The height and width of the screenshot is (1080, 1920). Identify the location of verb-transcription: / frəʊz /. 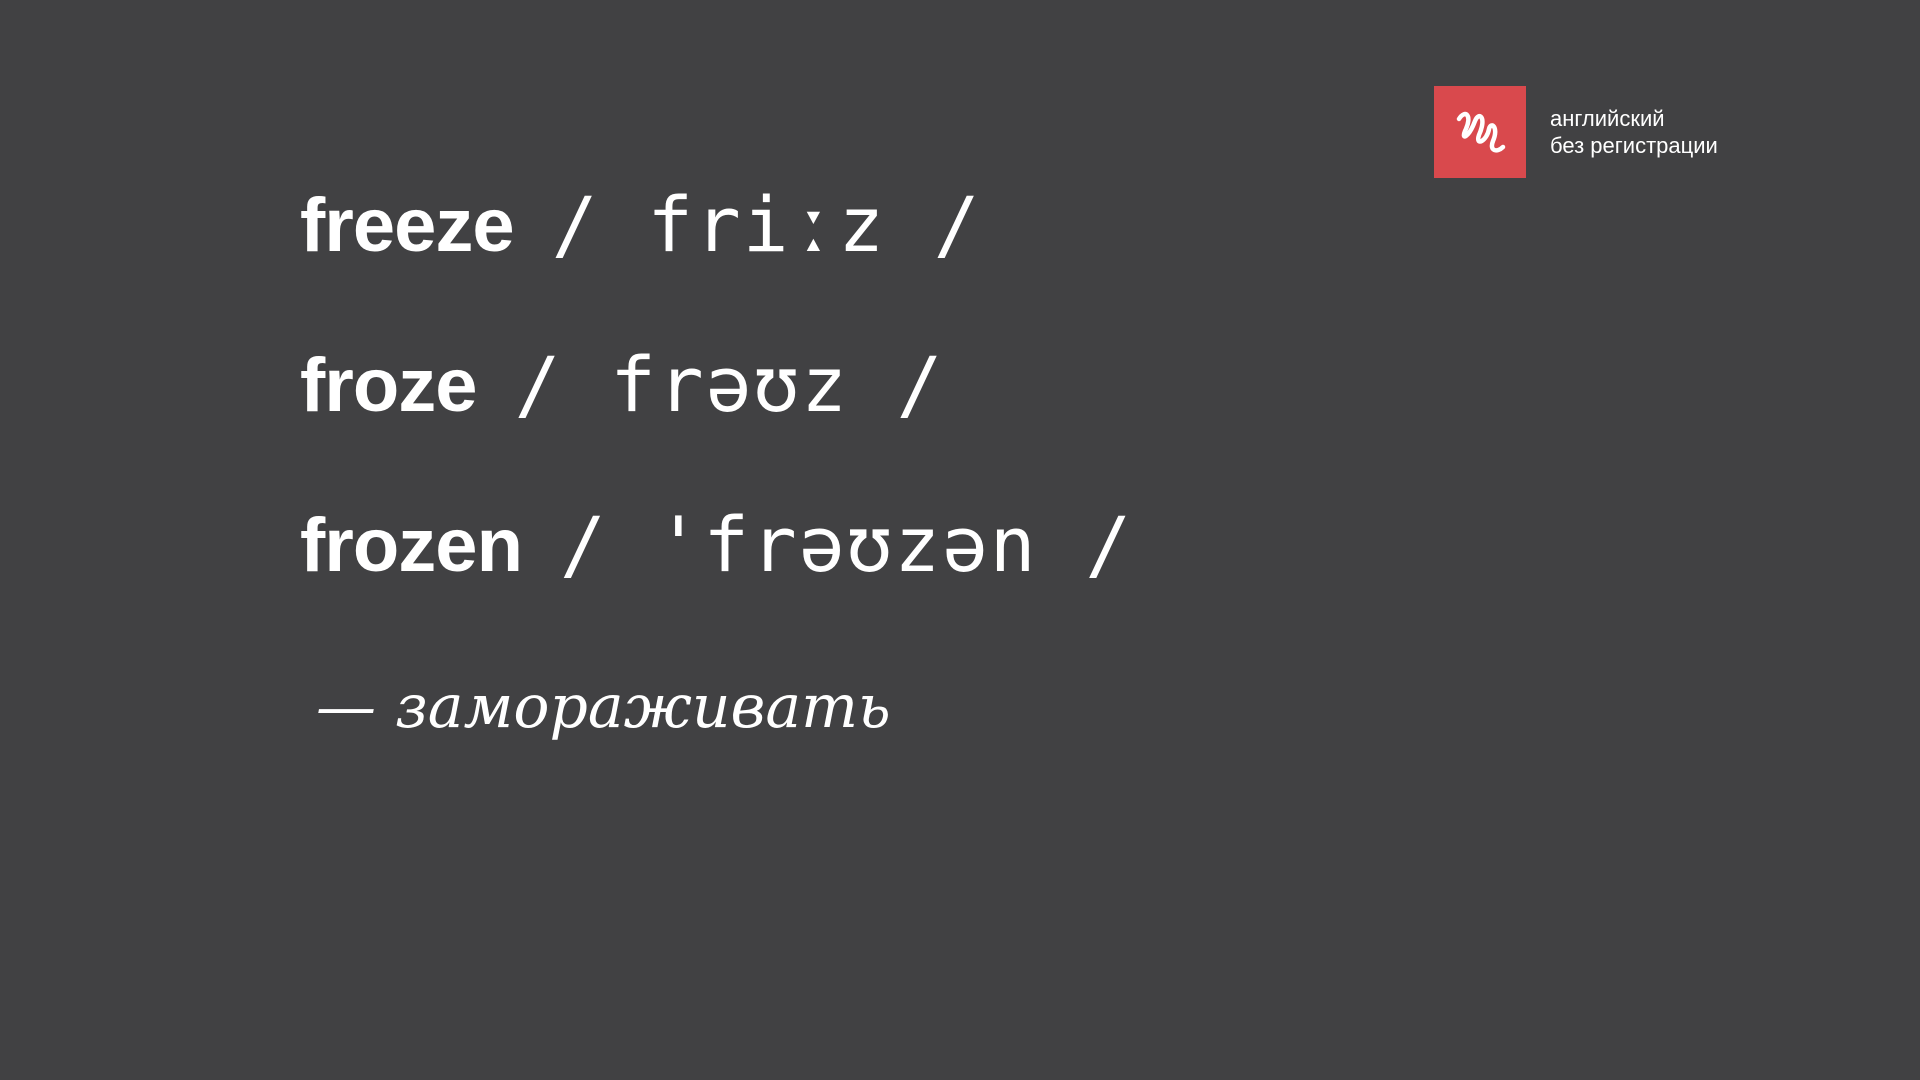
(729, 384).